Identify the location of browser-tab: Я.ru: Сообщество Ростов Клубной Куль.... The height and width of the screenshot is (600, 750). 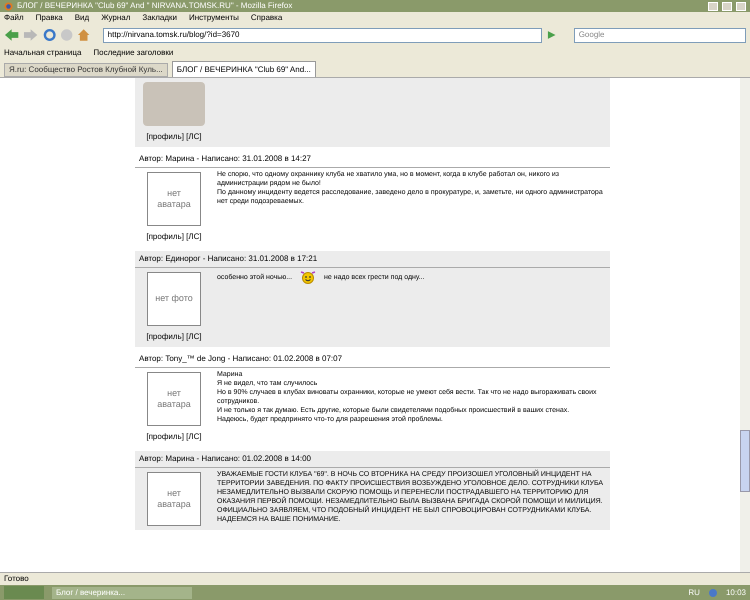
(86, 70).